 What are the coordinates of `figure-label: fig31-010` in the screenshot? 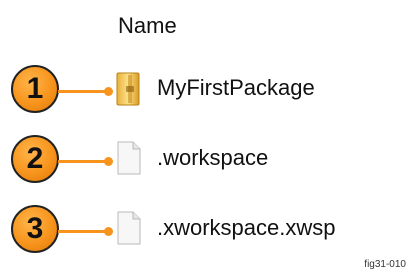 It's located at (385, 264).